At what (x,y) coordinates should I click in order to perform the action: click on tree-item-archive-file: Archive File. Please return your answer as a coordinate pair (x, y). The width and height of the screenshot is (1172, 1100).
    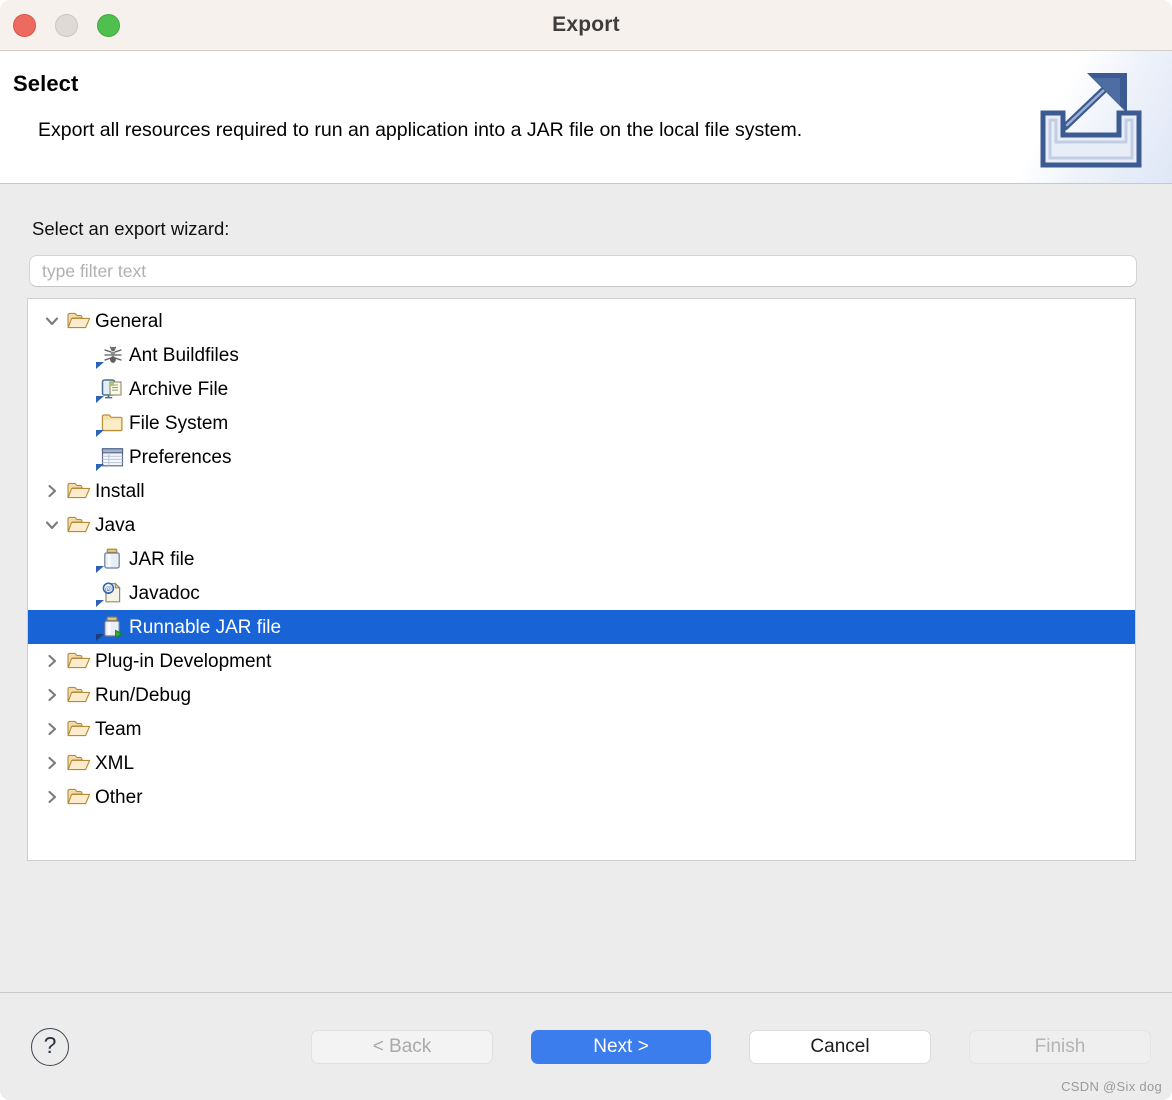
    Looking at the image, I should click on (581, 389).